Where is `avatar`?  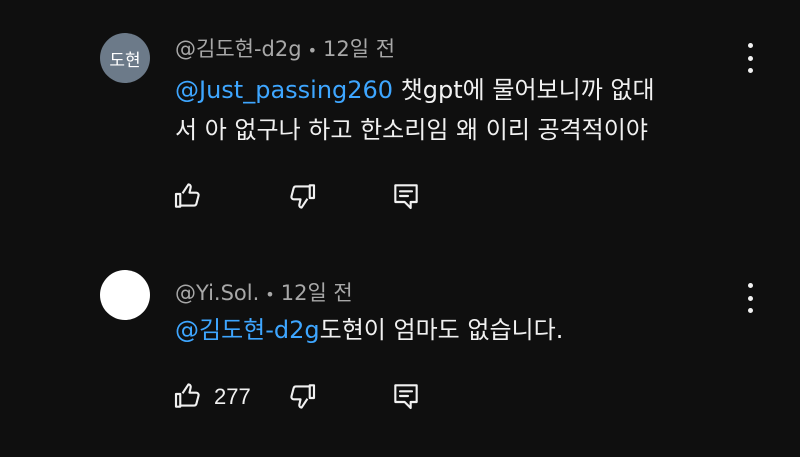
avatar is located at coordinates (125, 295).